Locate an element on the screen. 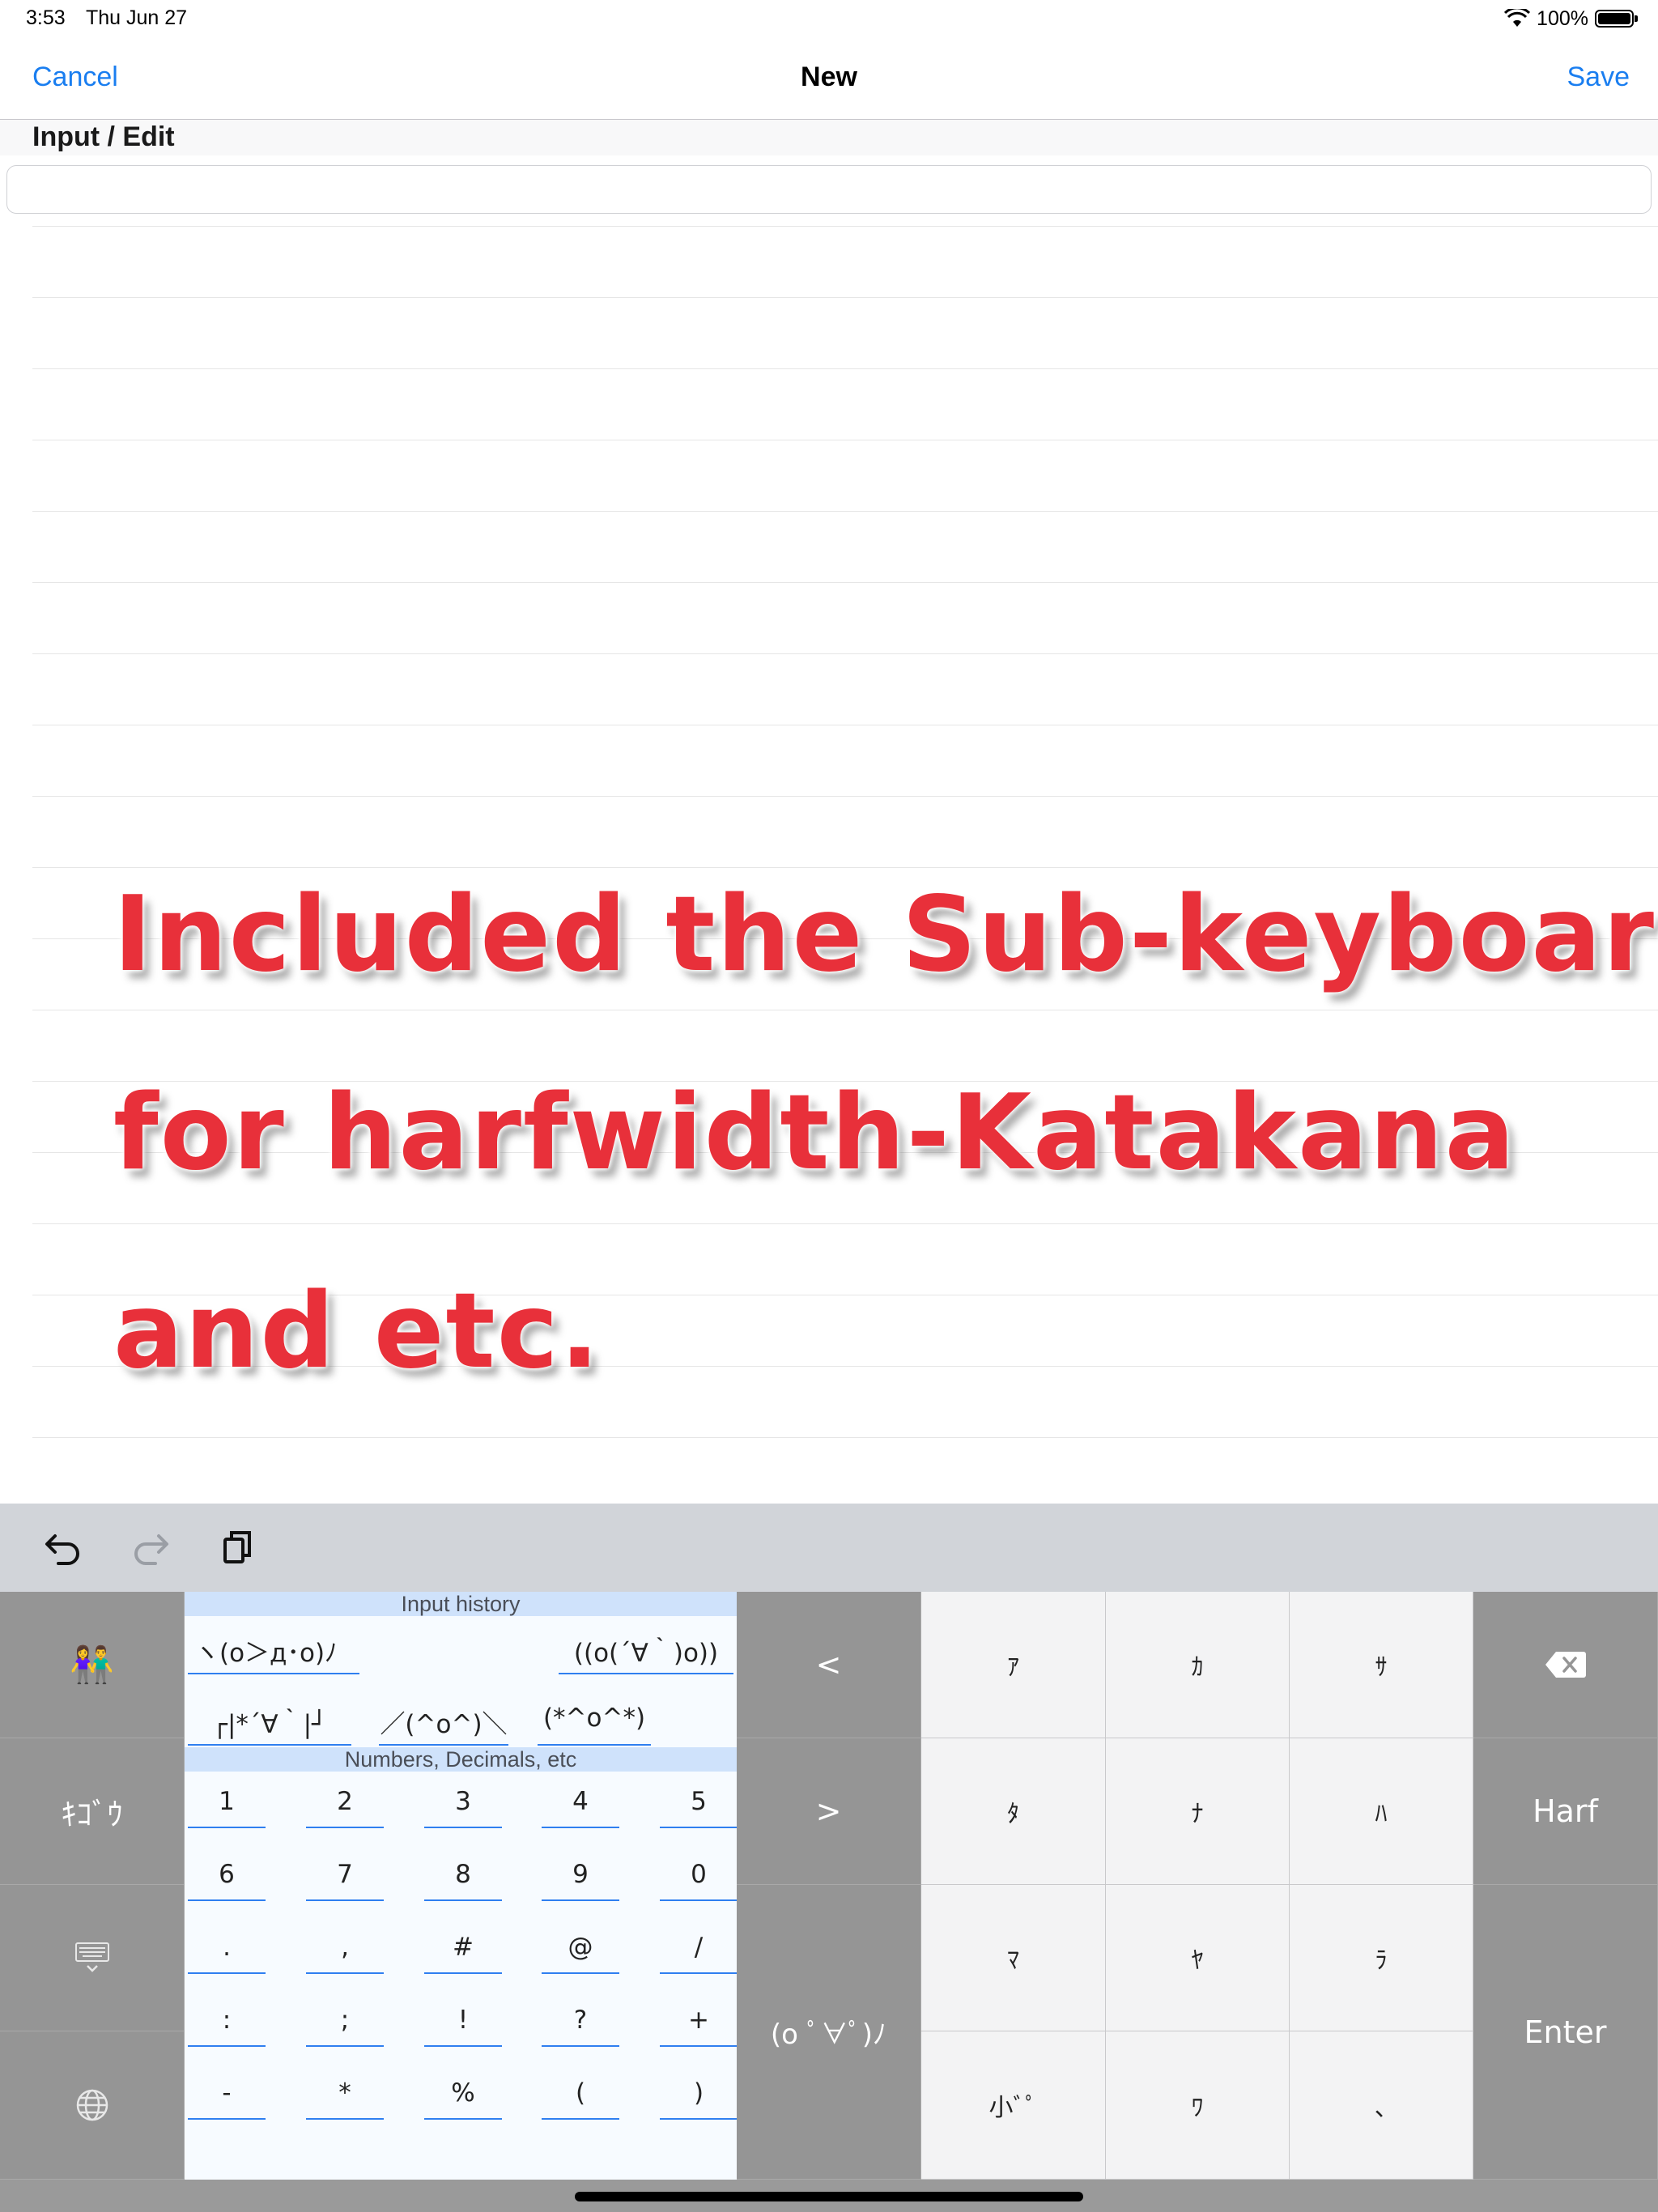  number-key: 4 is located at coordinates (580, 1804).